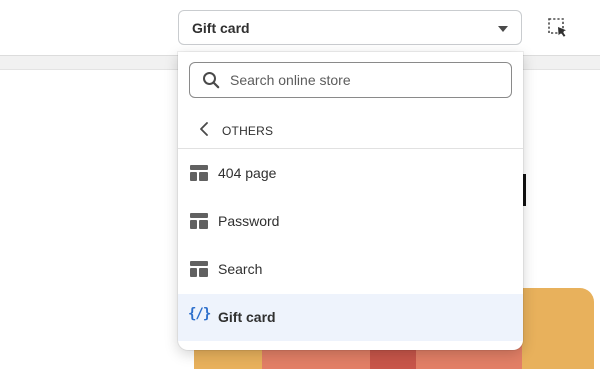  What do you see at coordinates (350, 27) in the screenshot?
I see `template-selector: Gift card` at bounding box center [350, 27].